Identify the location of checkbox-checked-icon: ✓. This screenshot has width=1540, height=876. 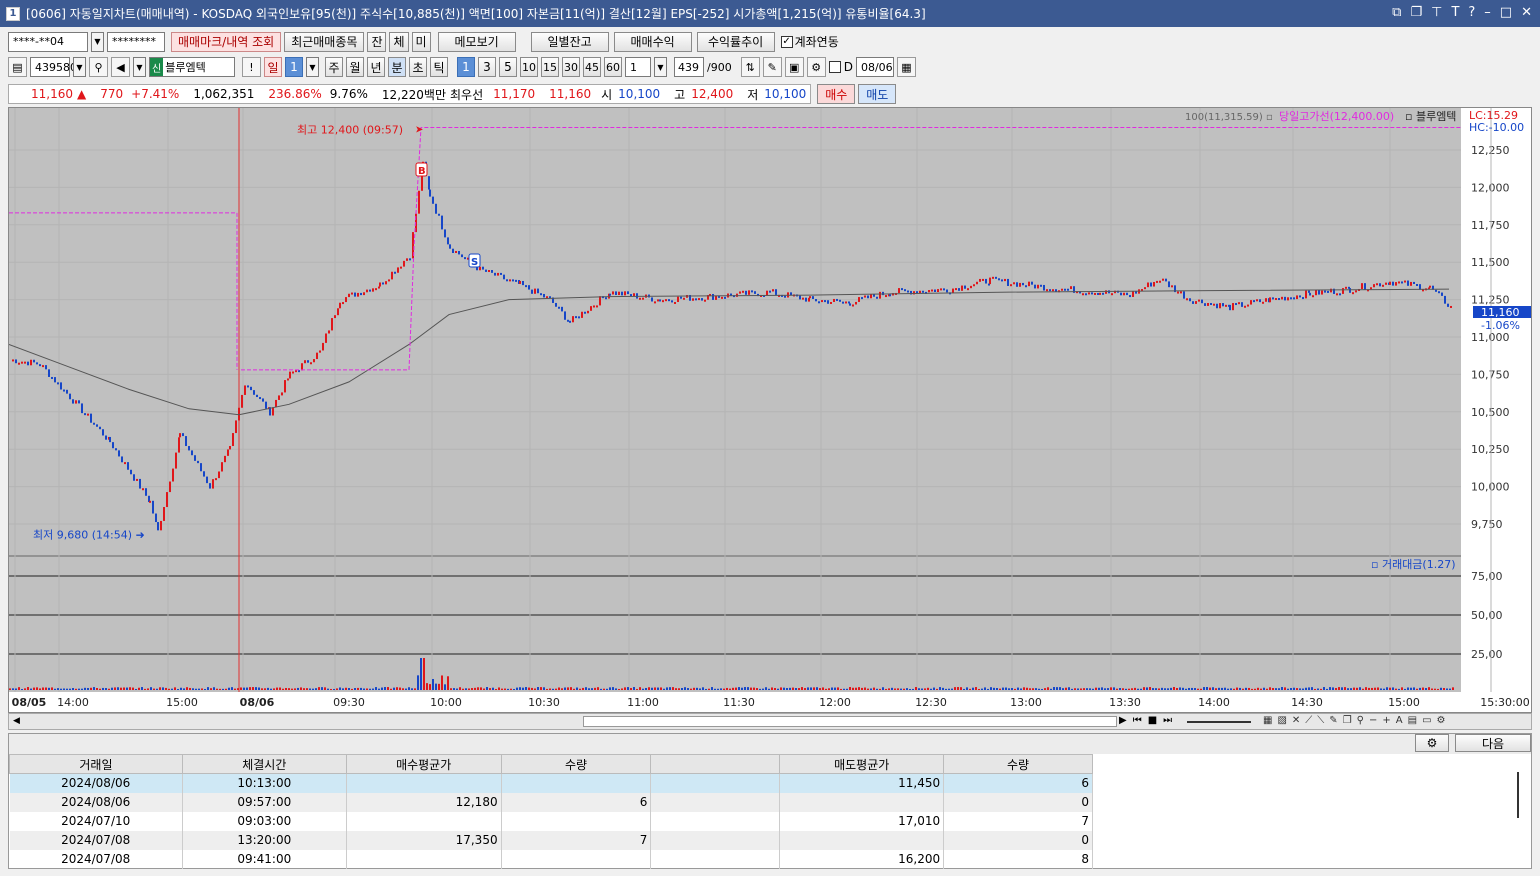
(786, 41).